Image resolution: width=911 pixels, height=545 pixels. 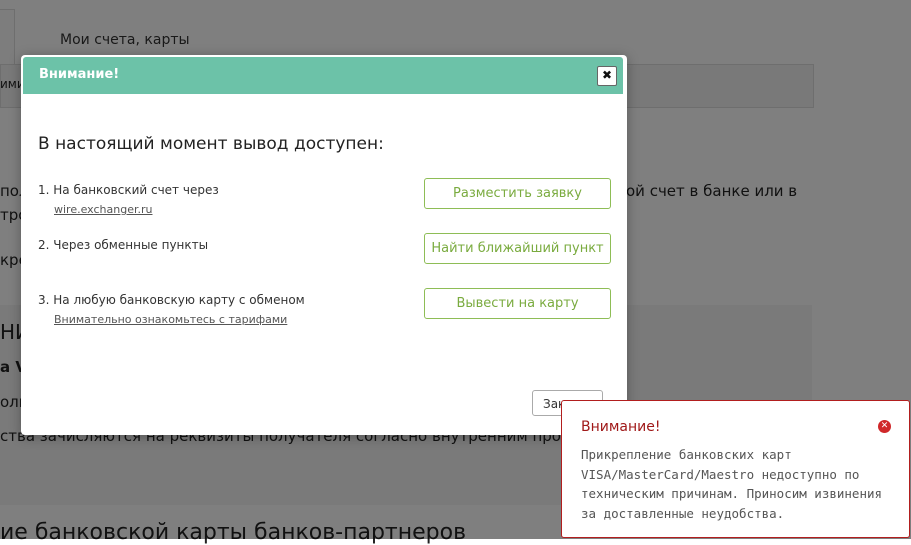 I want to click on modal-header: Внимание! ✖, so click(x=323, y=75).